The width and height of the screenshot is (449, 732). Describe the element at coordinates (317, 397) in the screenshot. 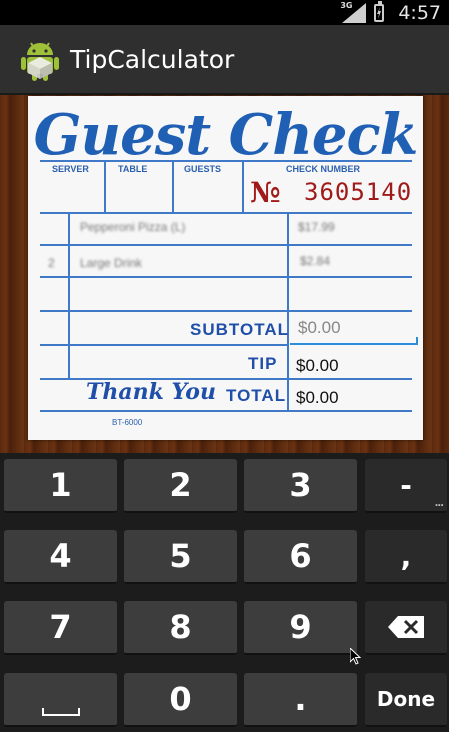

I see `total-value: $0.00` at that location.